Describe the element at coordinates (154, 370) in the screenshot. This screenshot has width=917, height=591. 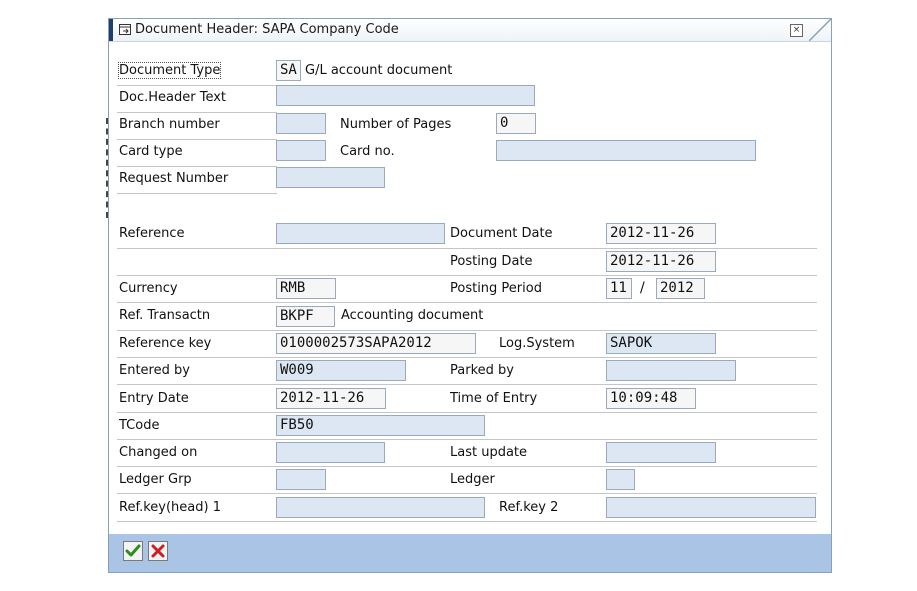
I see `entered-by-label: Entered by` at that location.